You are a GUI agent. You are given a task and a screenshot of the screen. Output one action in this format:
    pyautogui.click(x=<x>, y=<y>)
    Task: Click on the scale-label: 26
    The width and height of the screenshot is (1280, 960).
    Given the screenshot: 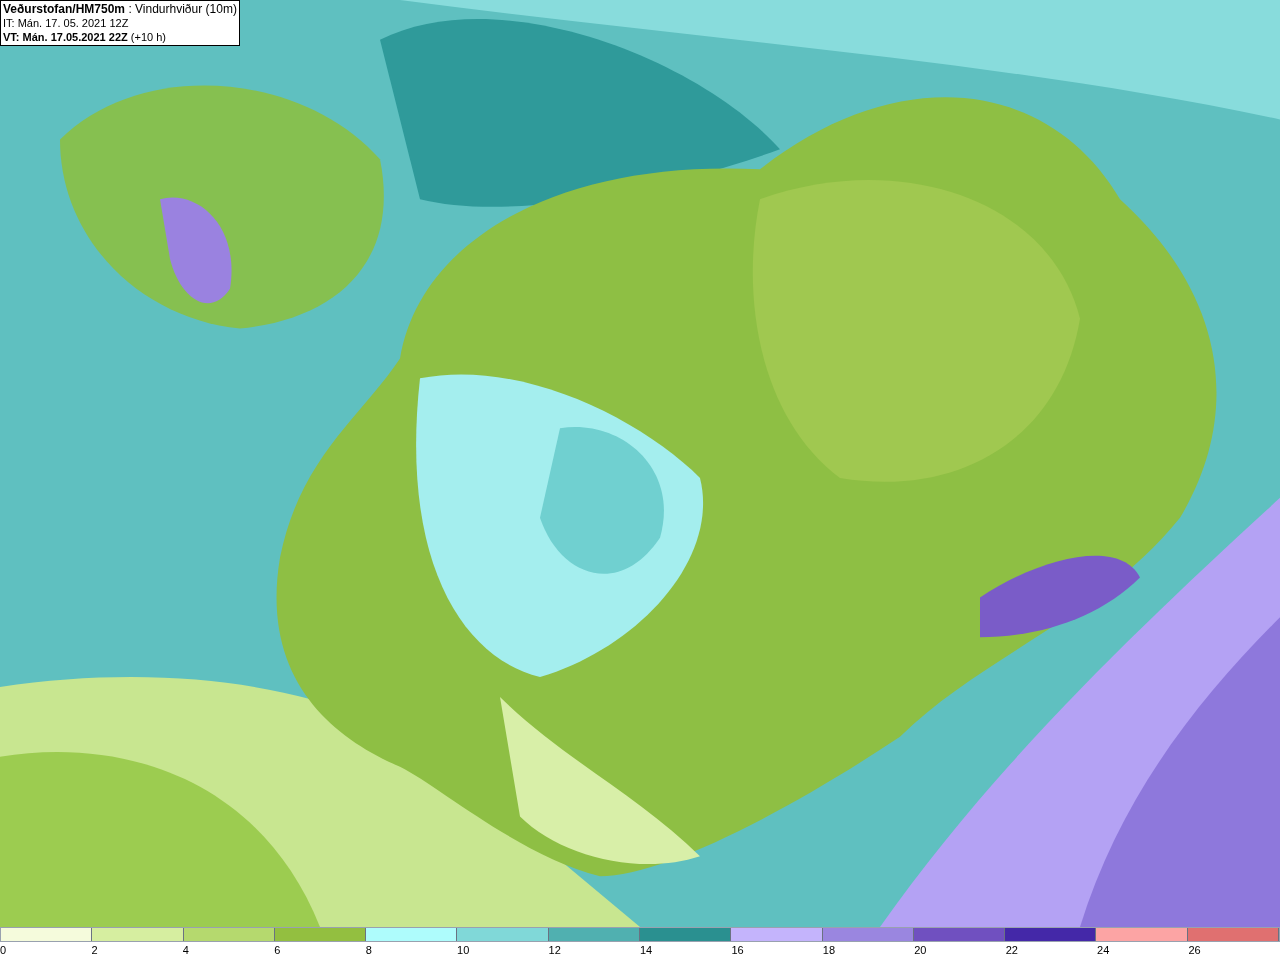 What is the action you would take?
    pyautogui.click(x=1194, y=950)
    